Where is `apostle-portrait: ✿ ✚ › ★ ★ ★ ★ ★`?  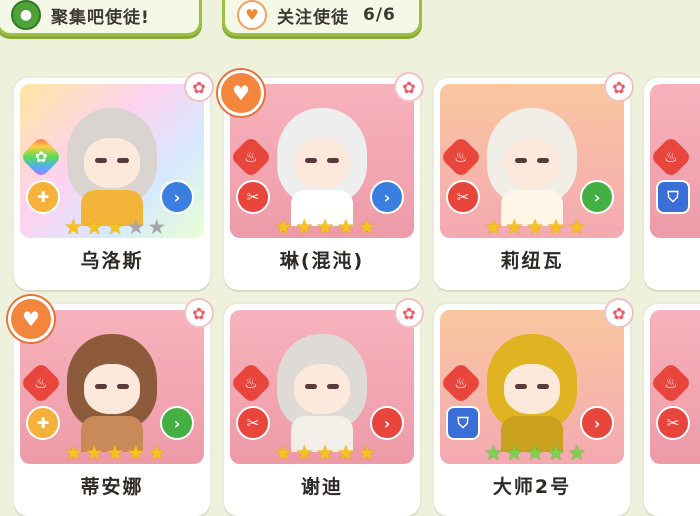
apostle-portrait: ✿ ✚ › ★ ★ ★ ★ ★ is located at coordinates (112, 161).